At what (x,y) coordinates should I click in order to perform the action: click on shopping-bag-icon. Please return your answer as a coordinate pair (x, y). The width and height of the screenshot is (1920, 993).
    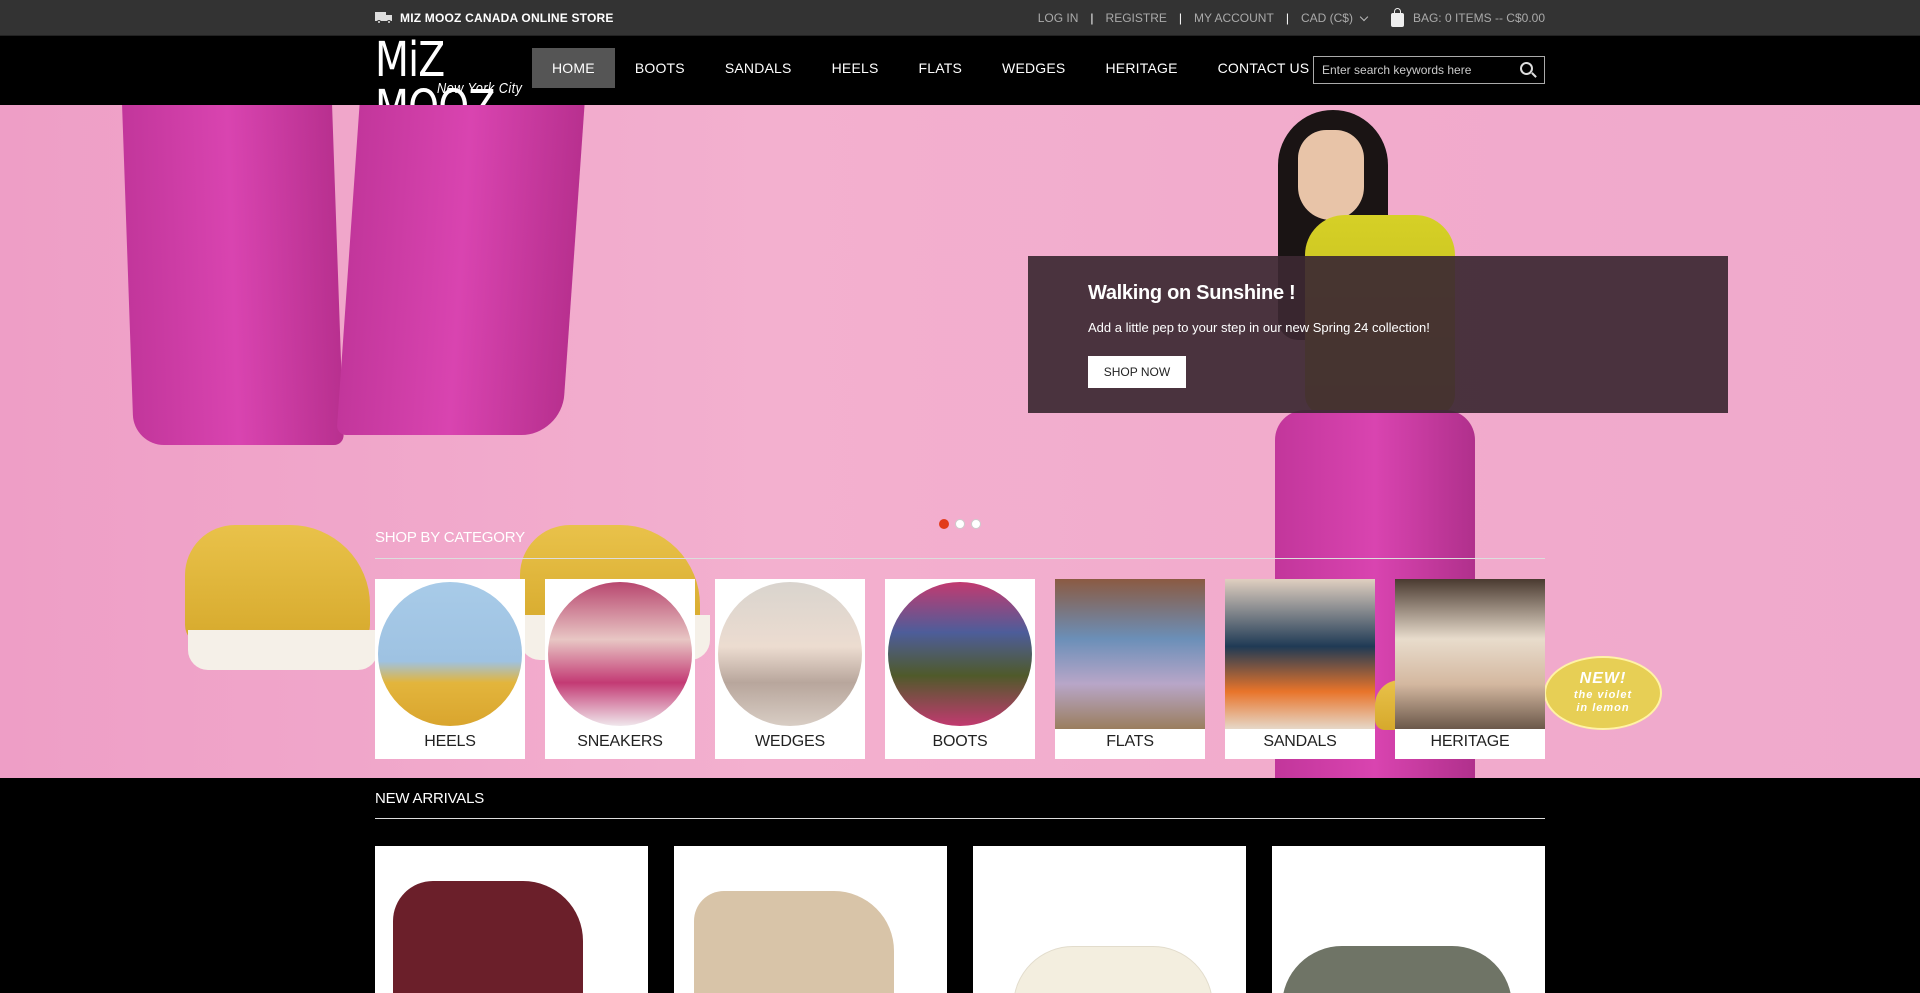
    Looking at the image, I should click on (1397, 17).